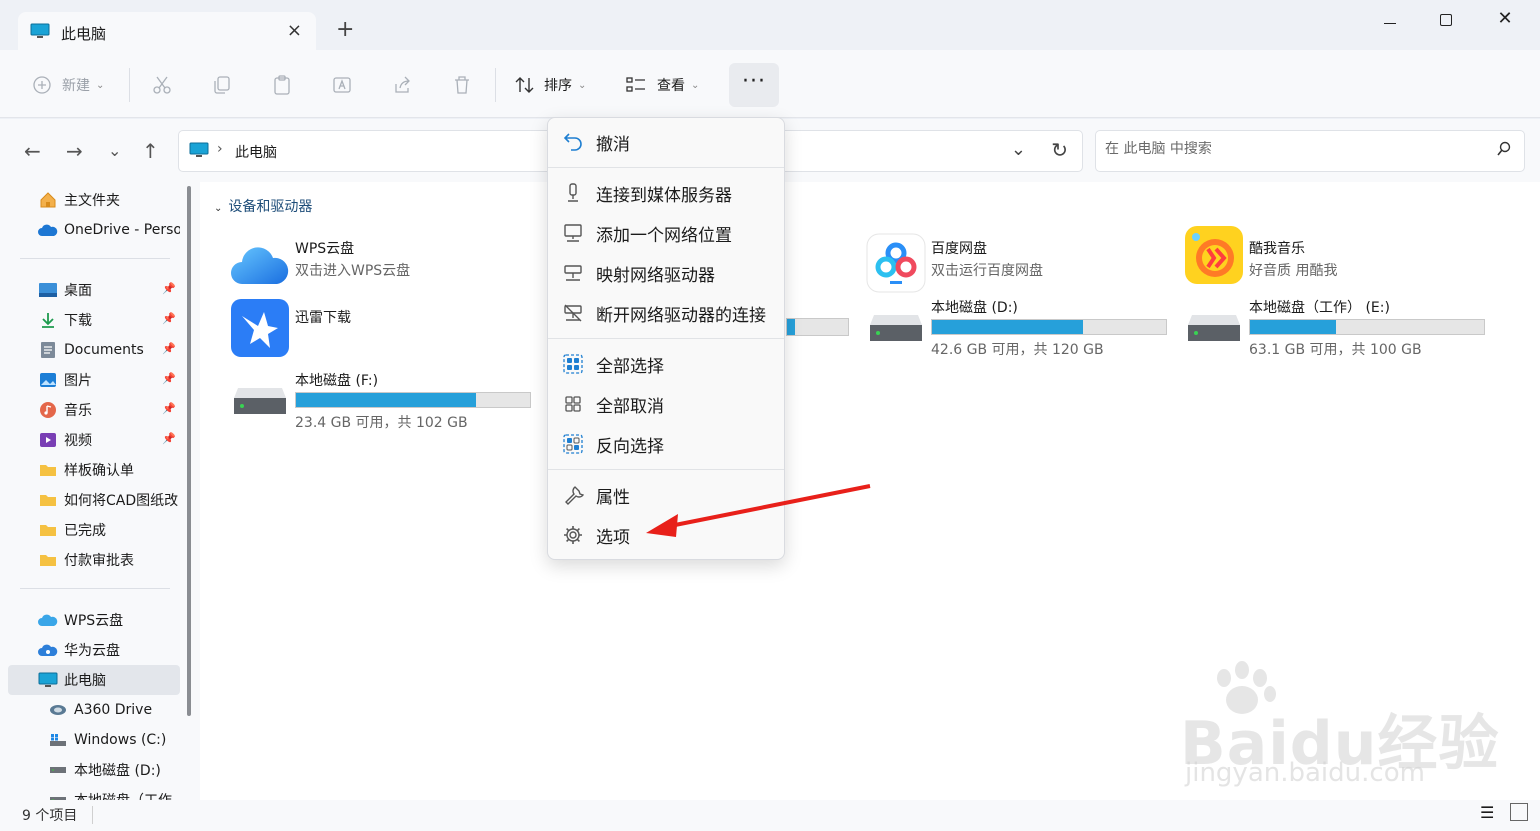 The width and height of the screenshot is (1540, 831). Describe the element at coordinates (1020, 329) in the screenshot. I see `tile-drive-d: 本地磁盘 (D:) 42.6 GB 可用，共 120 GB` at that location.